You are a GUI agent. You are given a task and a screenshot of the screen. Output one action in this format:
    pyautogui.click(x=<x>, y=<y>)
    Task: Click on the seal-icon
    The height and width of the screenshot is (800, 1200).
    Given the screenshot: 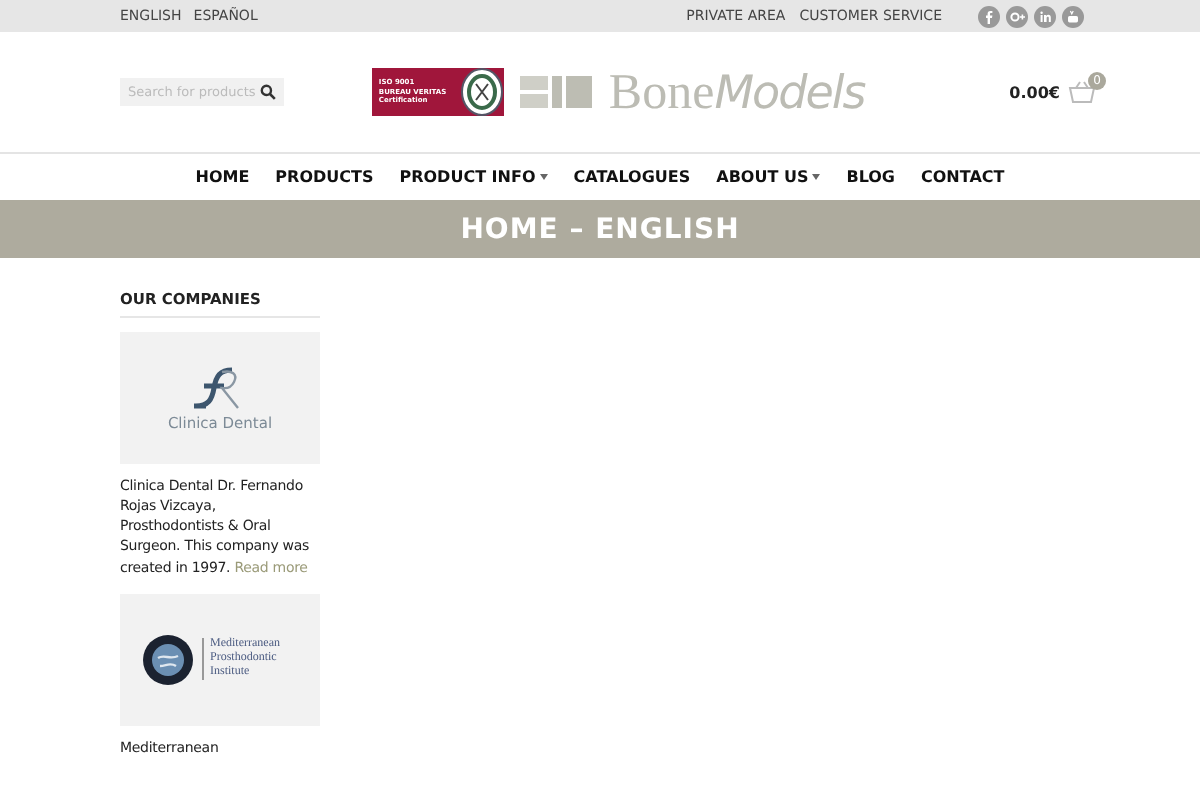 What is the action you would take?
    pyautogui.click(x=482, y=92)
    